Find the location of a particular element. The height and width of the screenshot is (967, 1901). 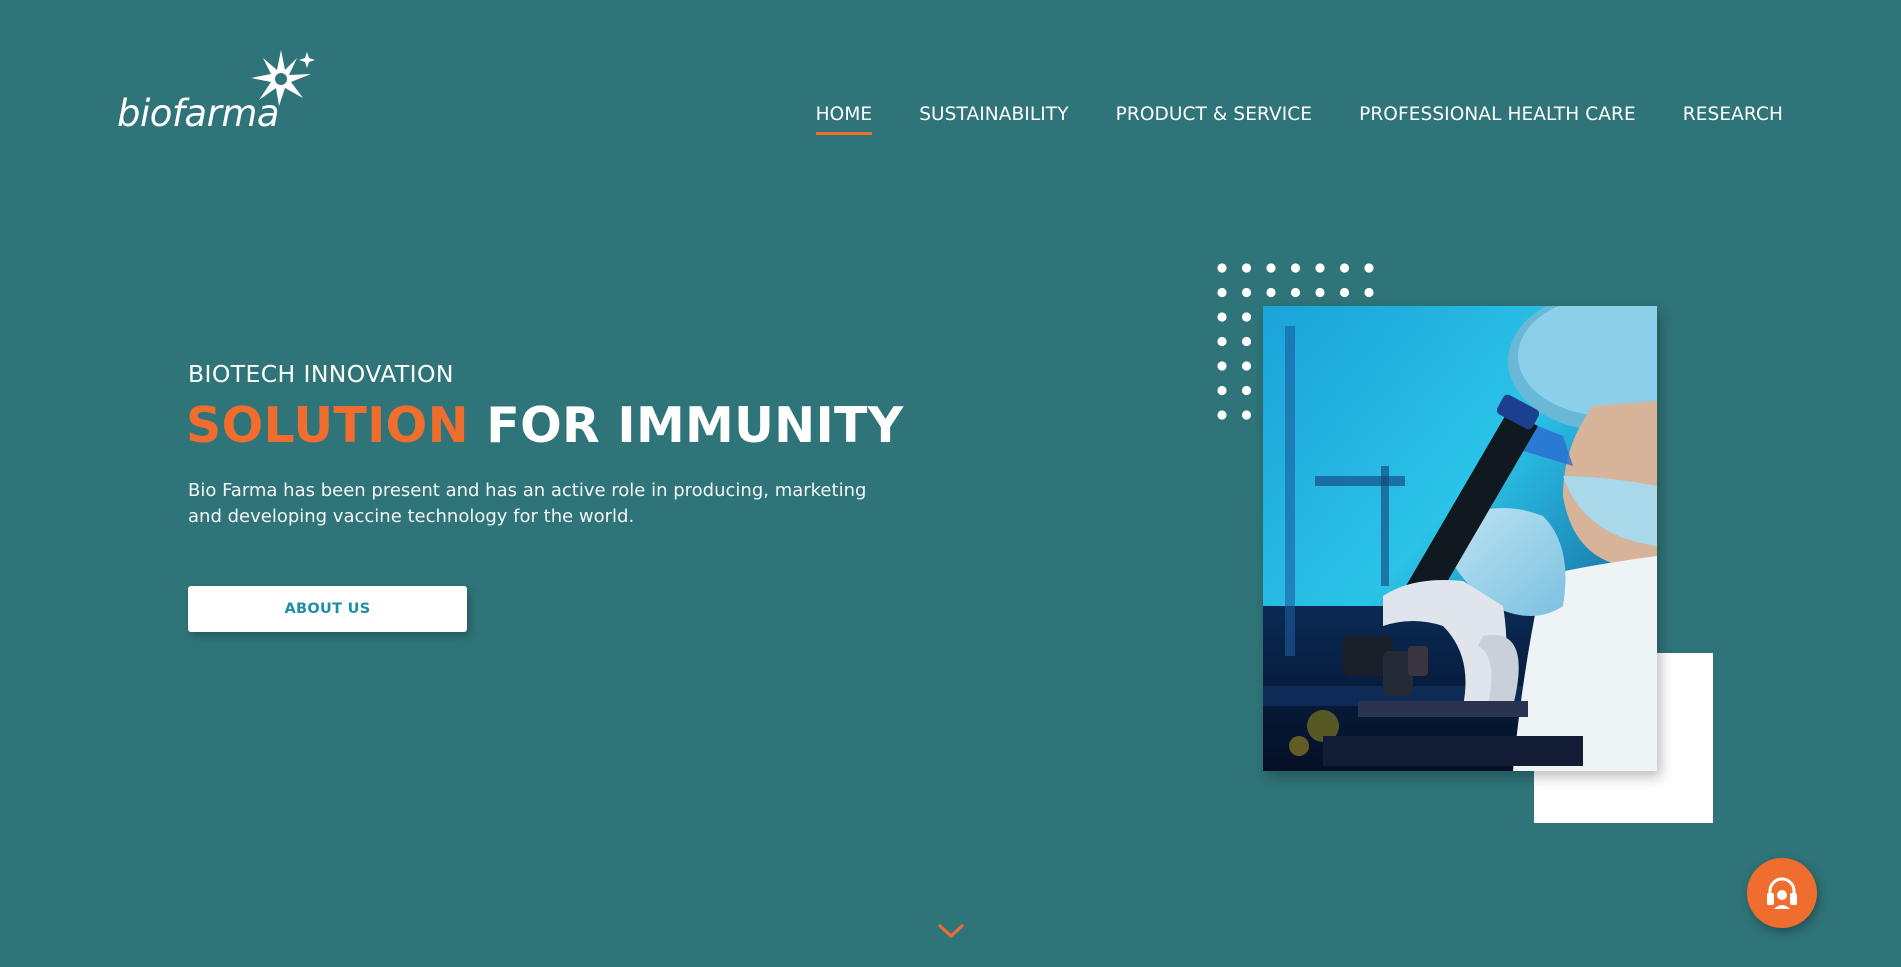

support-chat-button is located at coordinates (1782, 893).